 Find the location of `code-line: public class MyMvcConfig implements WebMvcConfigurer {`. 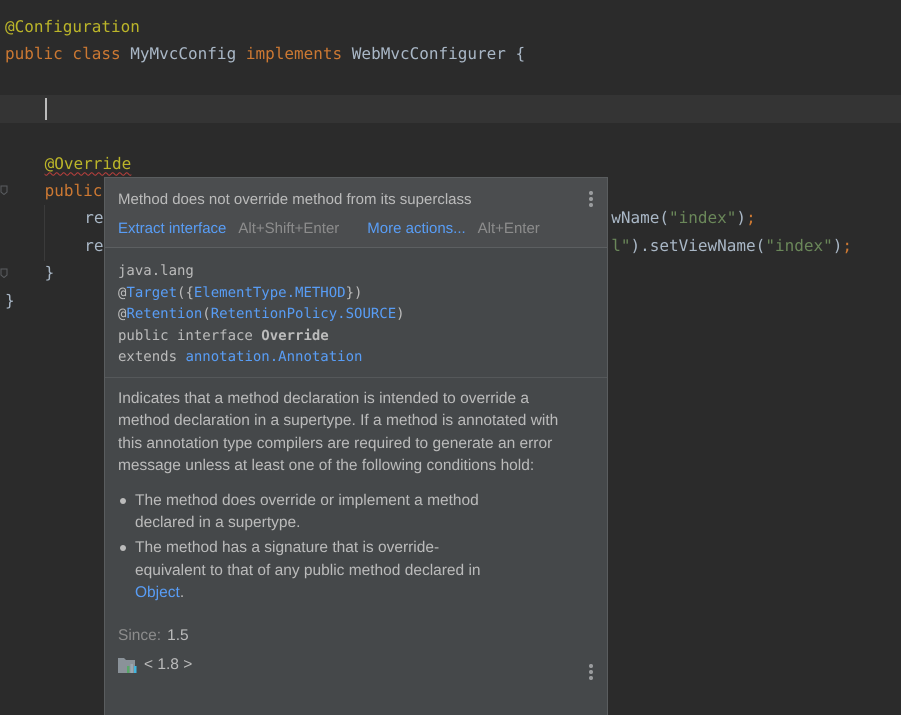

code-line: public class MyMvcConfig implements WebMvcConfigurer { is located at coordinates (265, 54).